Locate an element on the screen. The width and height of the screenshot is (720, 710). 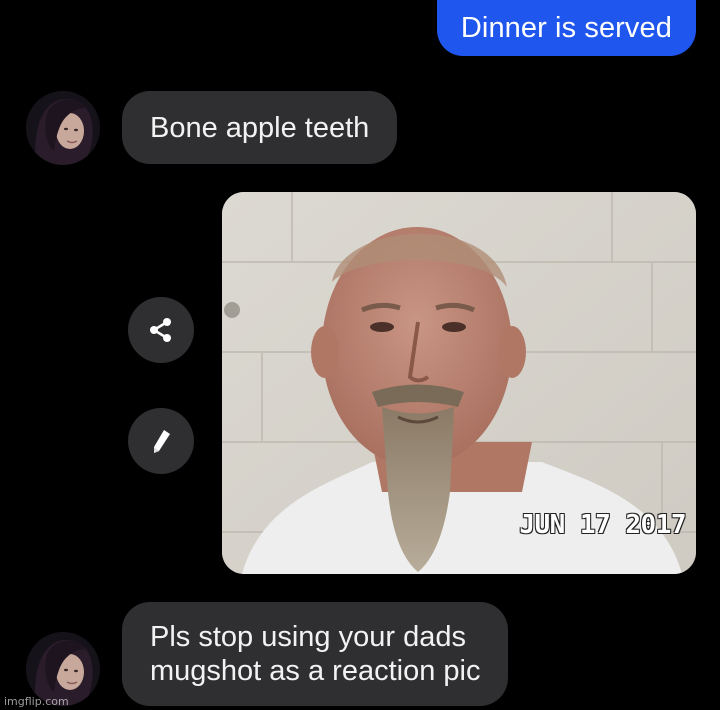
message-text: Dinner is served is located at coordinates (566, 27).